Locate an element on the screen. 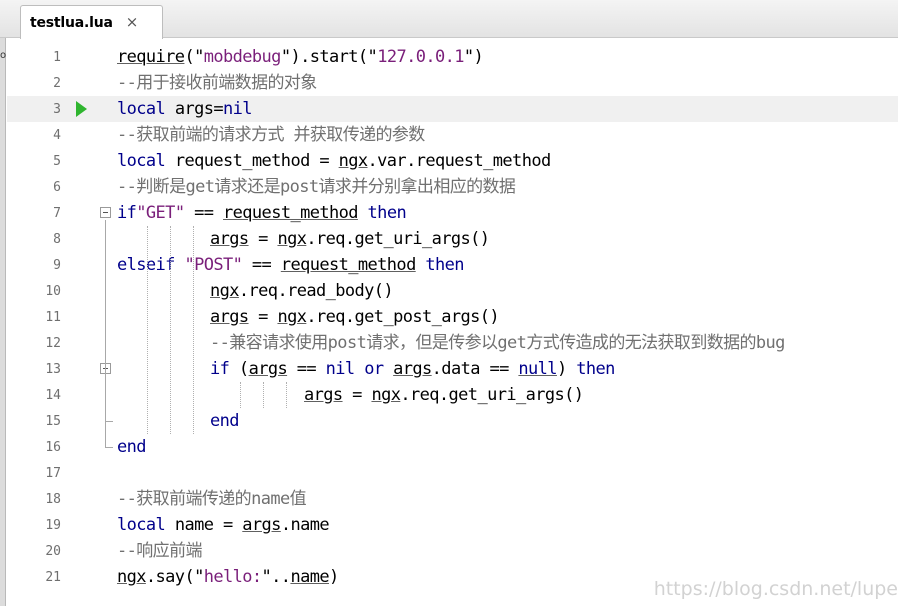 This screenshot has width=898, height=606. code-token: mobdebug is located at coordinates (242, 57).